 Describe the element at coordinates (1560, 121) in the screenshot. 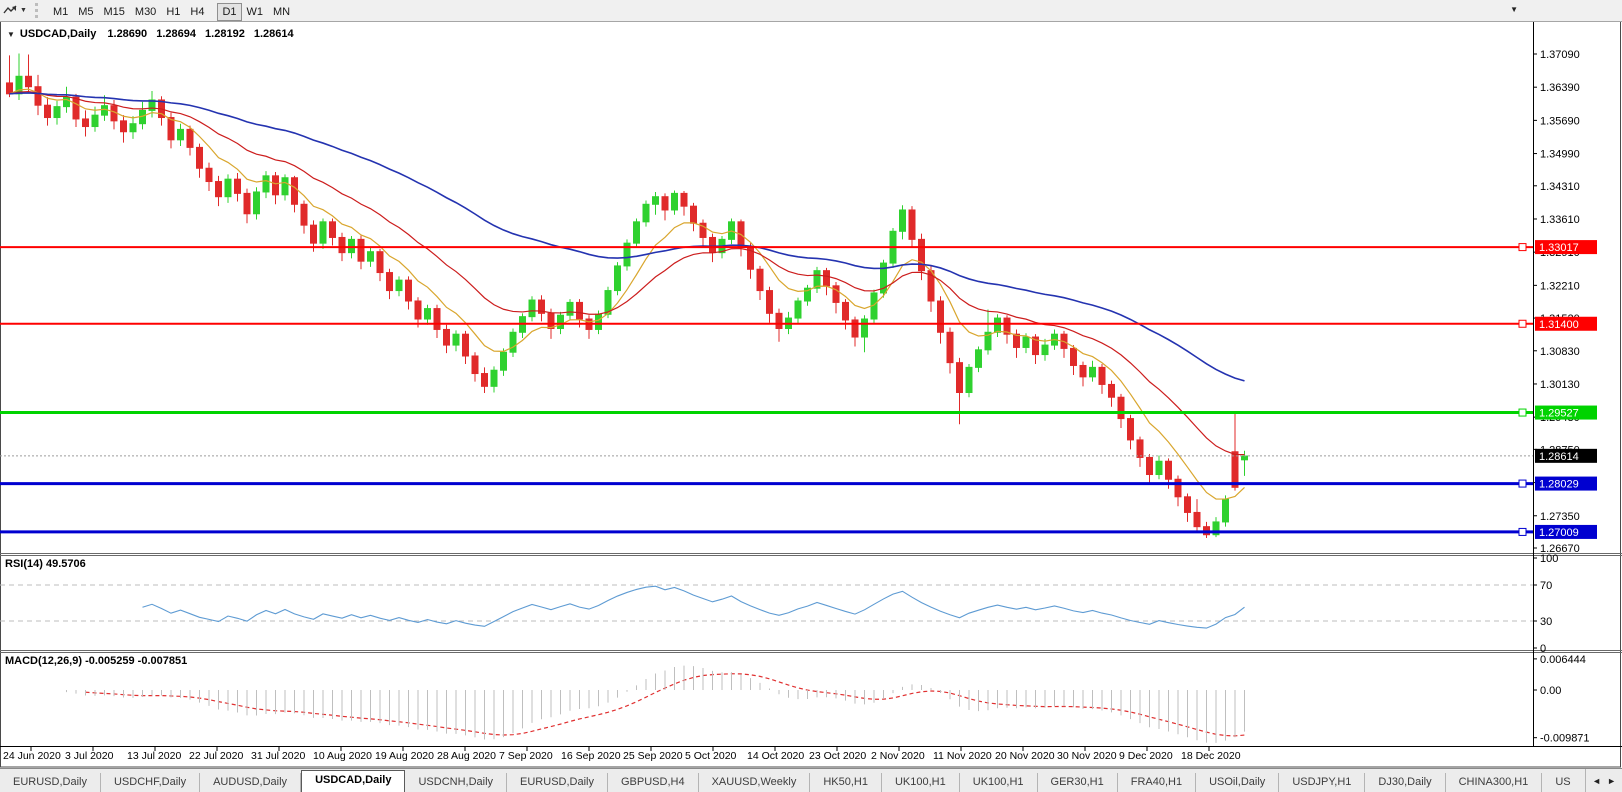

I see `svg-text: 1.35690` at that location.